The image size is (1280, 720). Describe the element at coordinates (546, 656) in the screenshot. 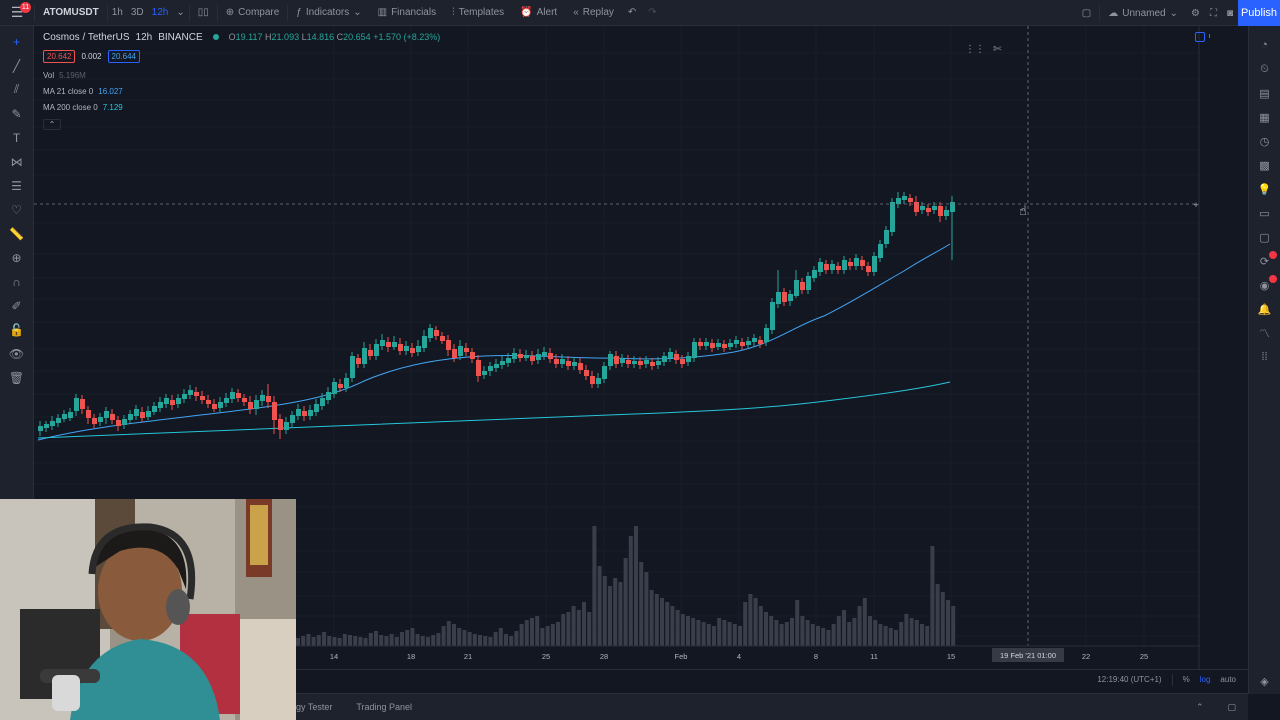

I see `time-tick-label: 25` at that location.